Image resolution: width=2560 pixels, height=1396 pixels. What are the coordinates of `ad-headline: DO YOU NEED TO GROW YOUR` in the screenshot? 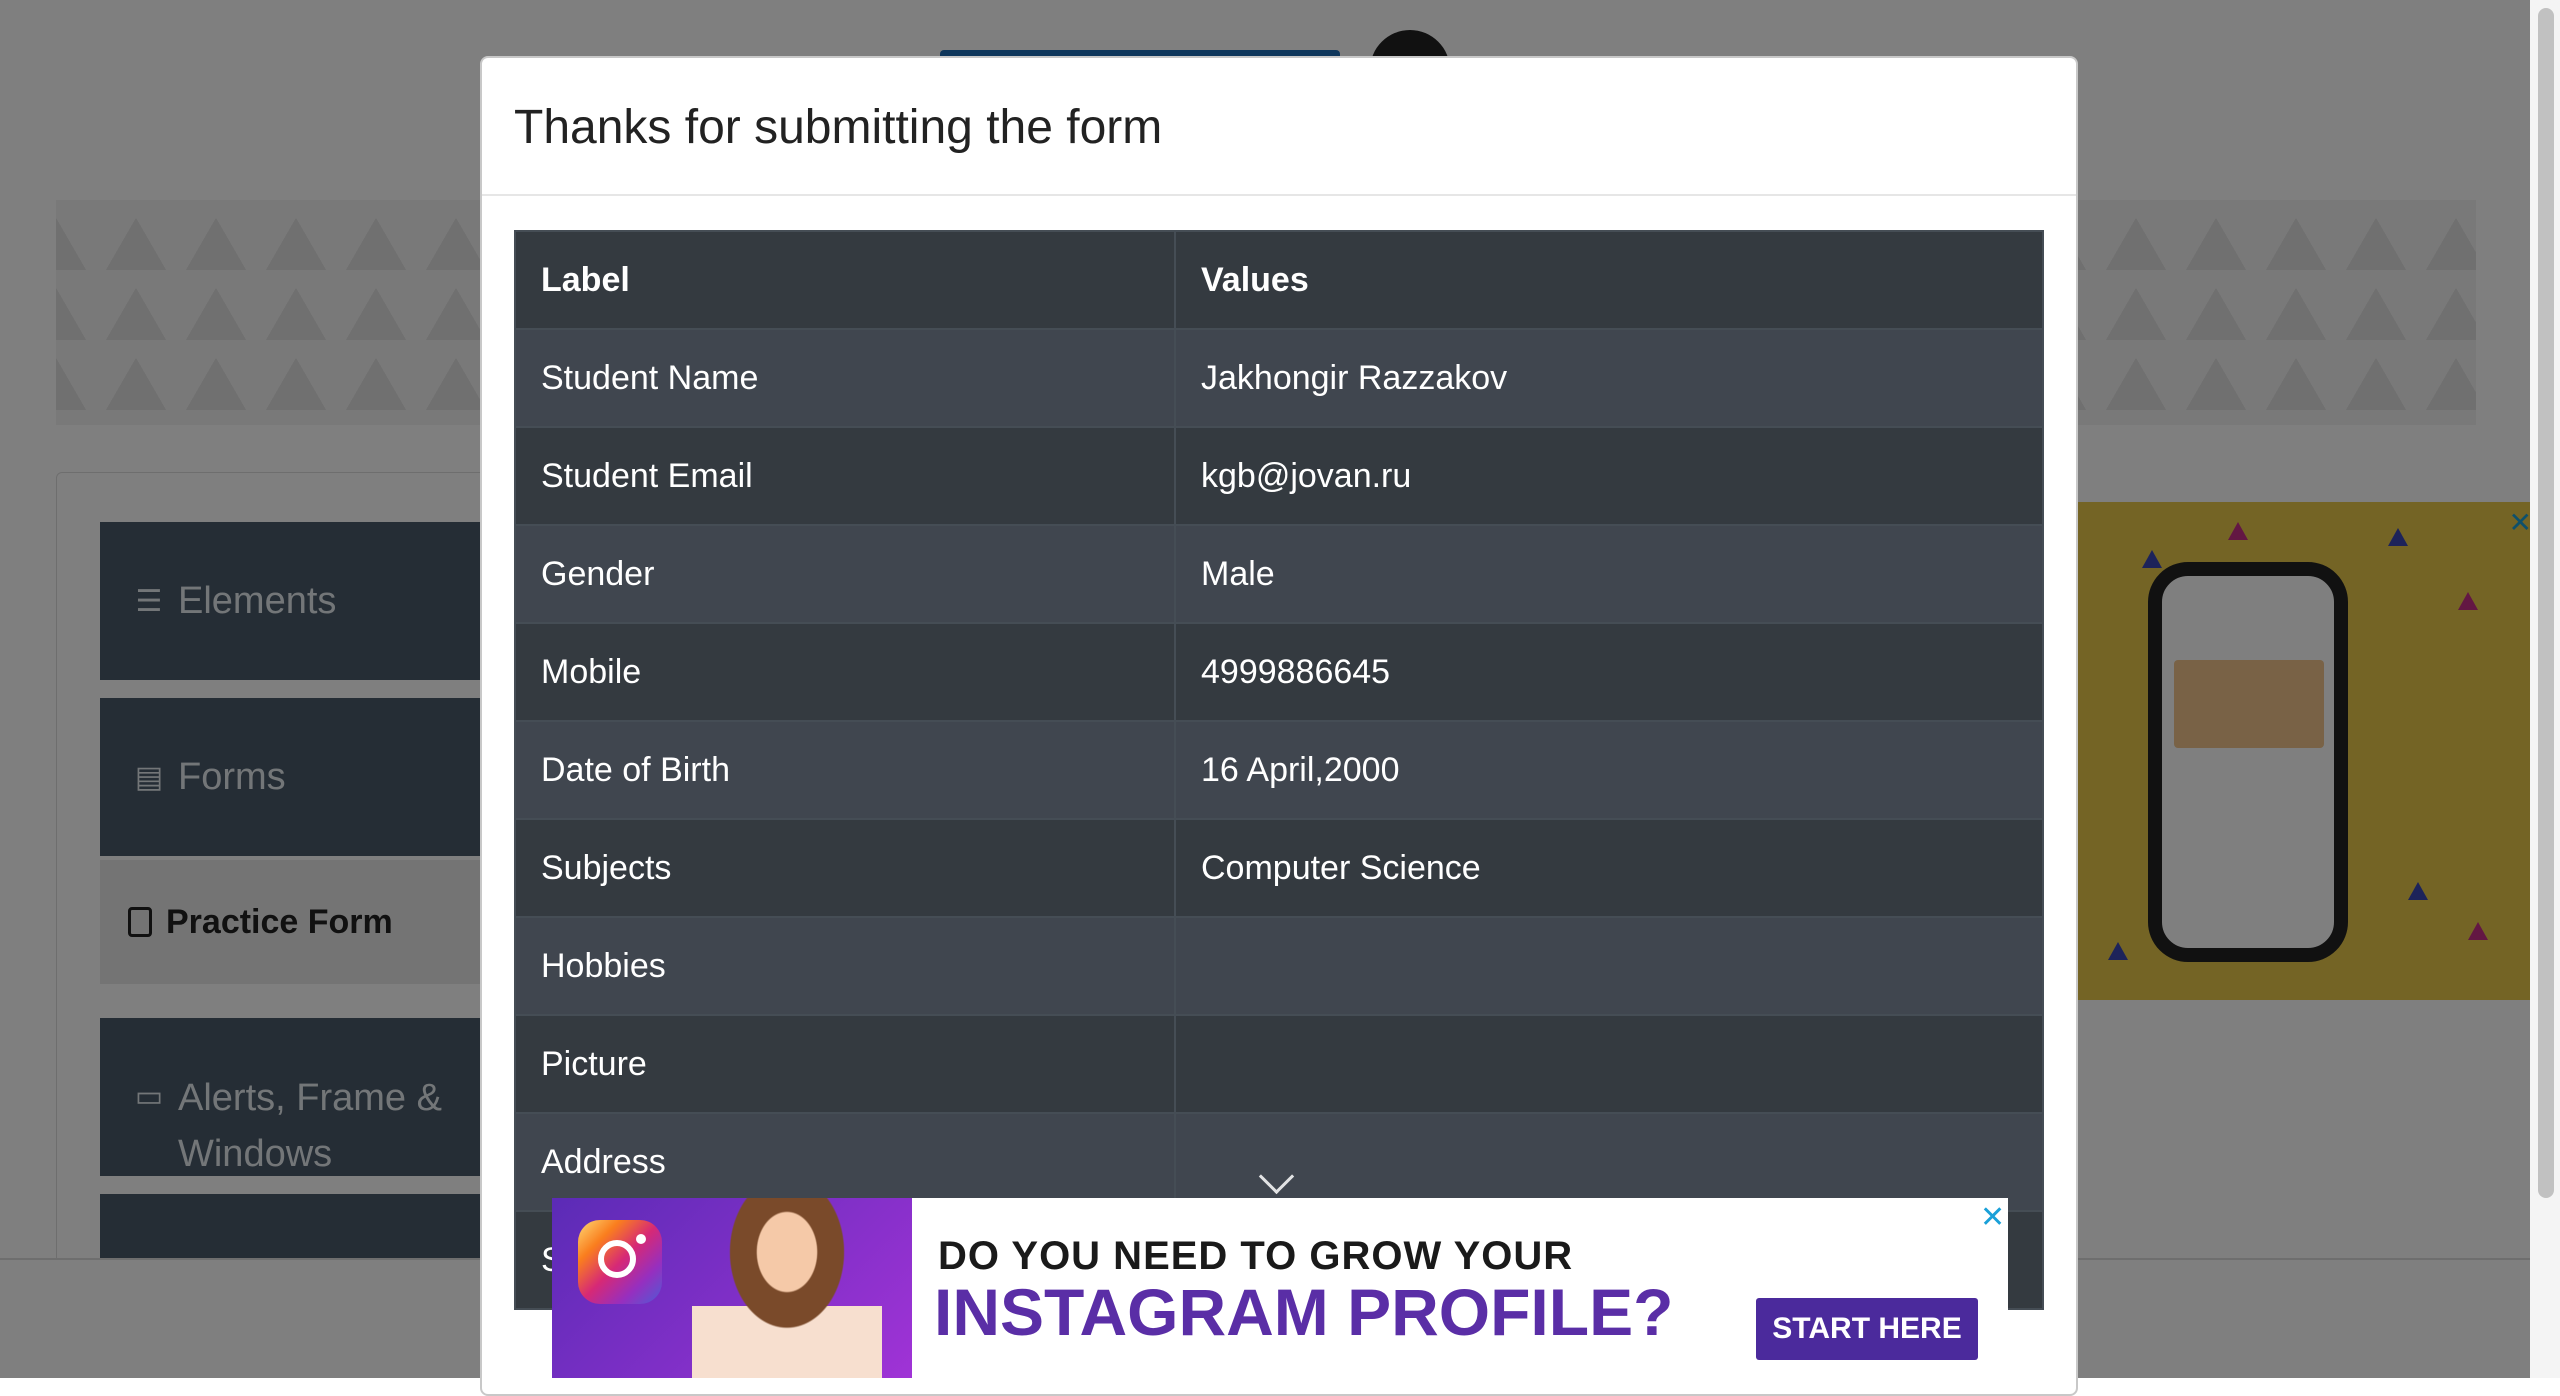 It's located at (1256, 1256).